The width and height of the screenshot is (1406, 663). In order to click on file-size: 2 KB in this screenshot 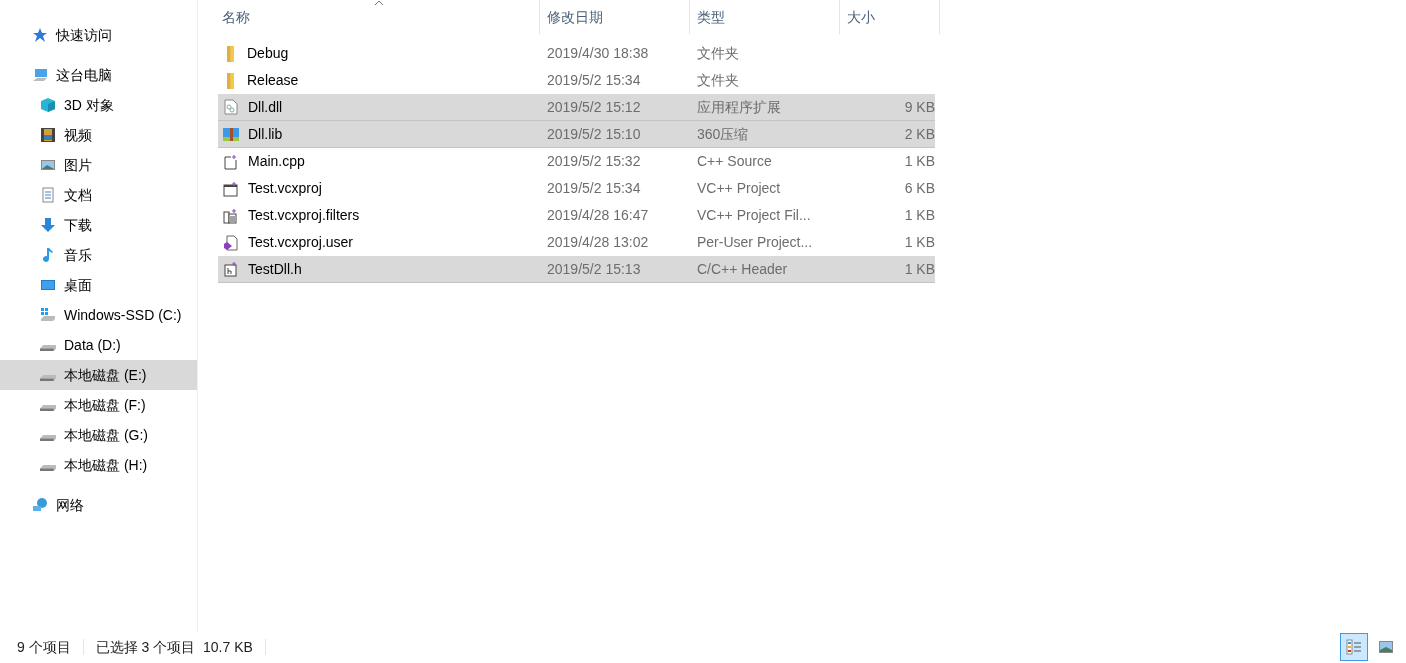, I will do `click(919, 134)`.